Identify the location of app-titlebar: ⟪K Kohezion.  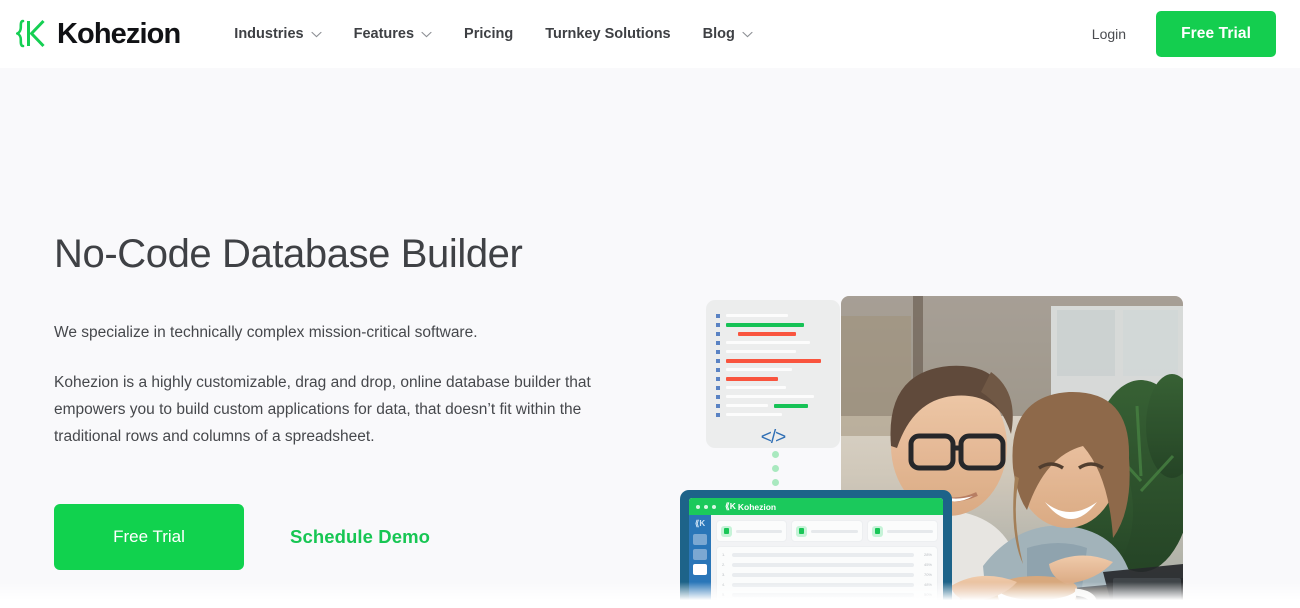
(816, 506).